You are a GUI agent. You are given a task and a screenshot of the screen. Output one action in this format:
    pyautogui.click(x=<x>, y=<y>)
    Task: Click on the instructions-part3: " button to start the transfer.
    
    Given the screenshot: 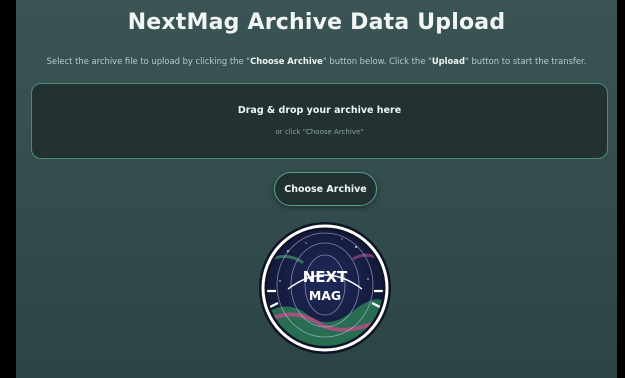 What is the action you would take?
    pyautogui.click(x=525, y=61)
    